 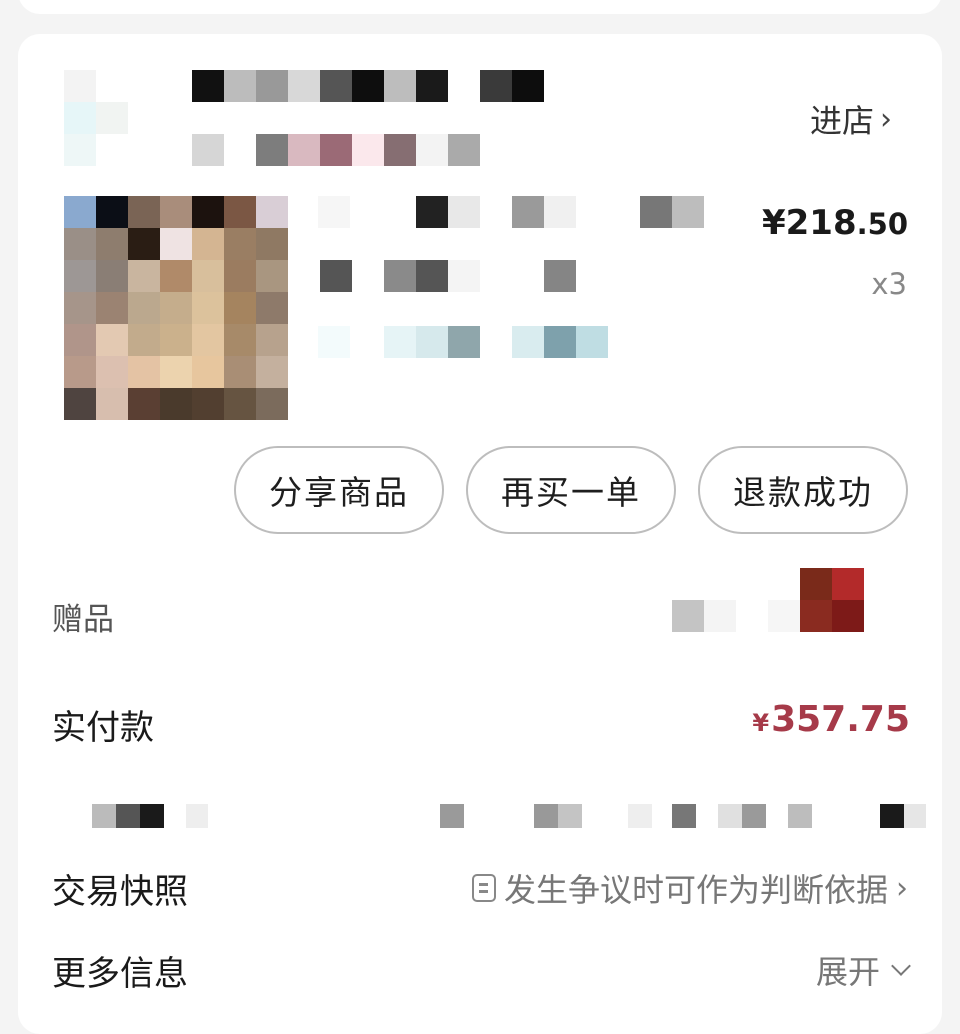 I want to click on refund-success-button: 退款成功, so click(x=803, y=490).